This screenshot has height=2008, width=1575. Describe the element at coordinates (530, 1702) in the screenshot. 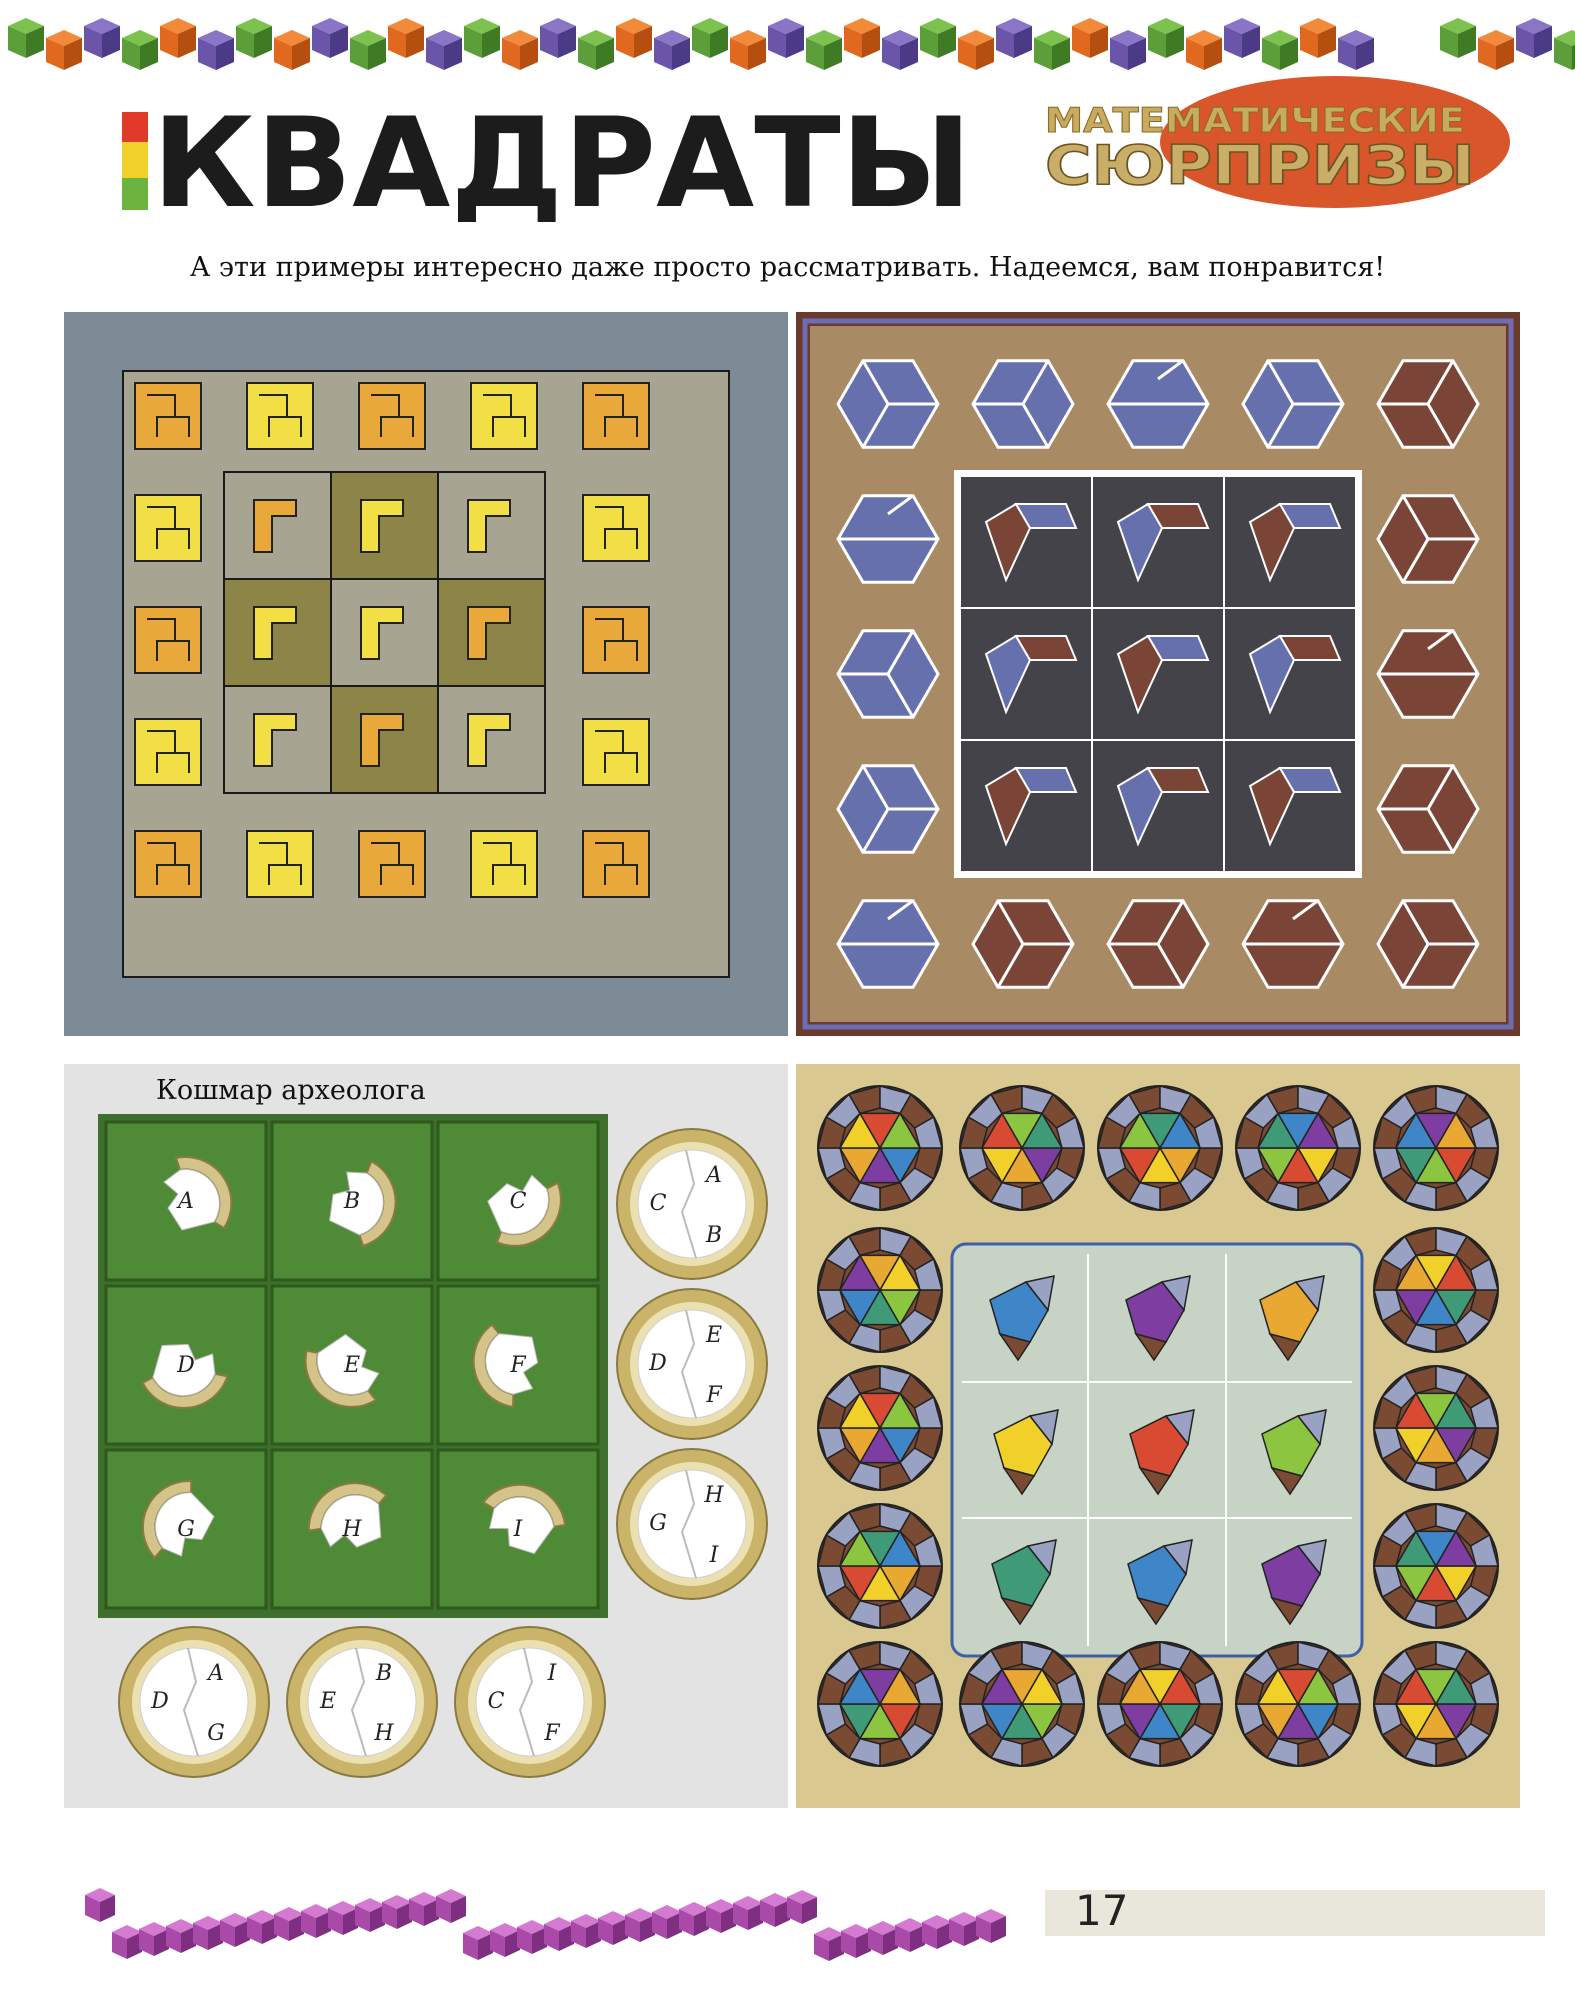

I see `plate-ring: C I F` at that location.